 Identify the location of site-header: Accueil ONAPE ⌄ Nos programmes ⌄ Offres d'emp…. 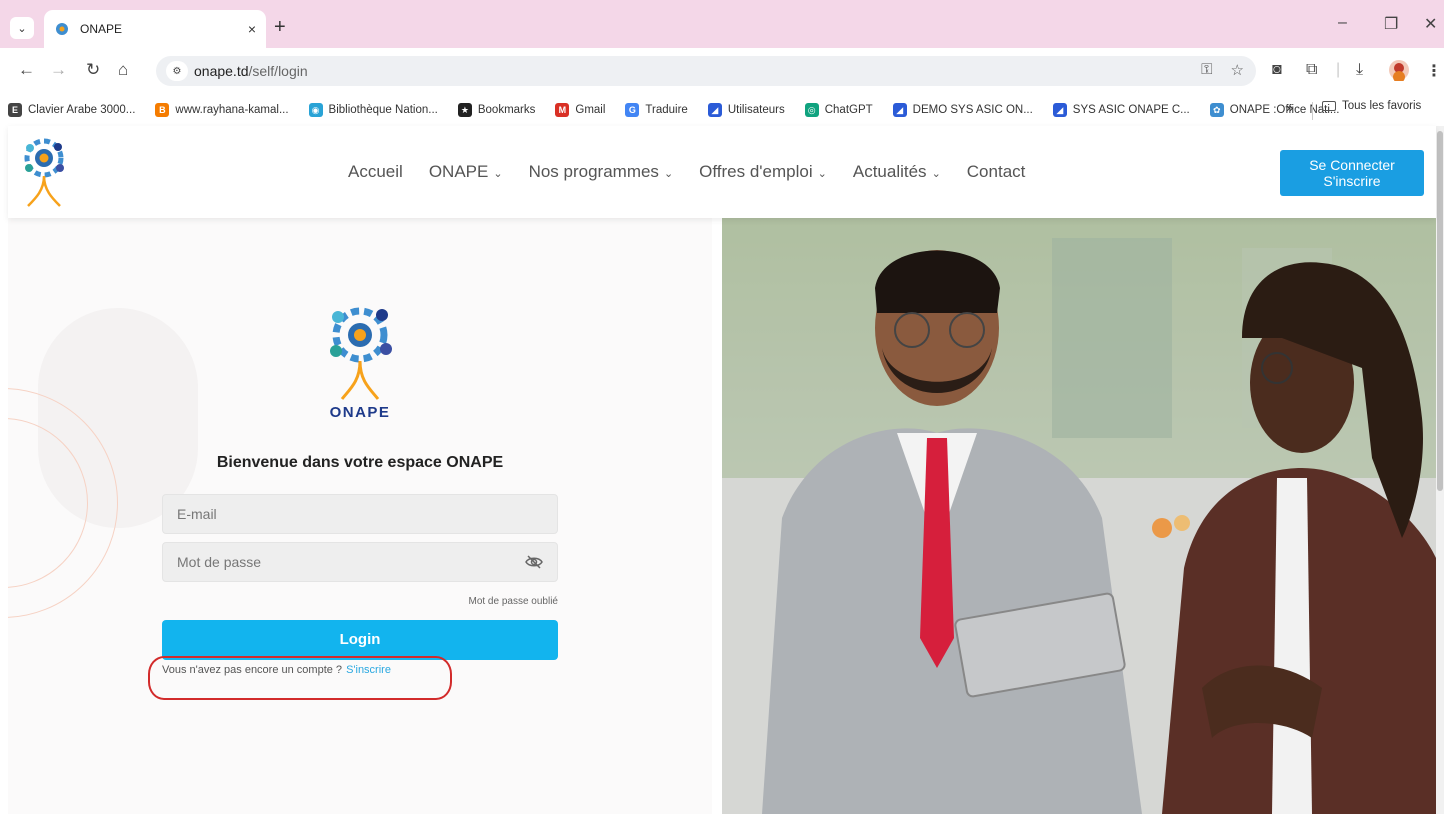
(722, 172).